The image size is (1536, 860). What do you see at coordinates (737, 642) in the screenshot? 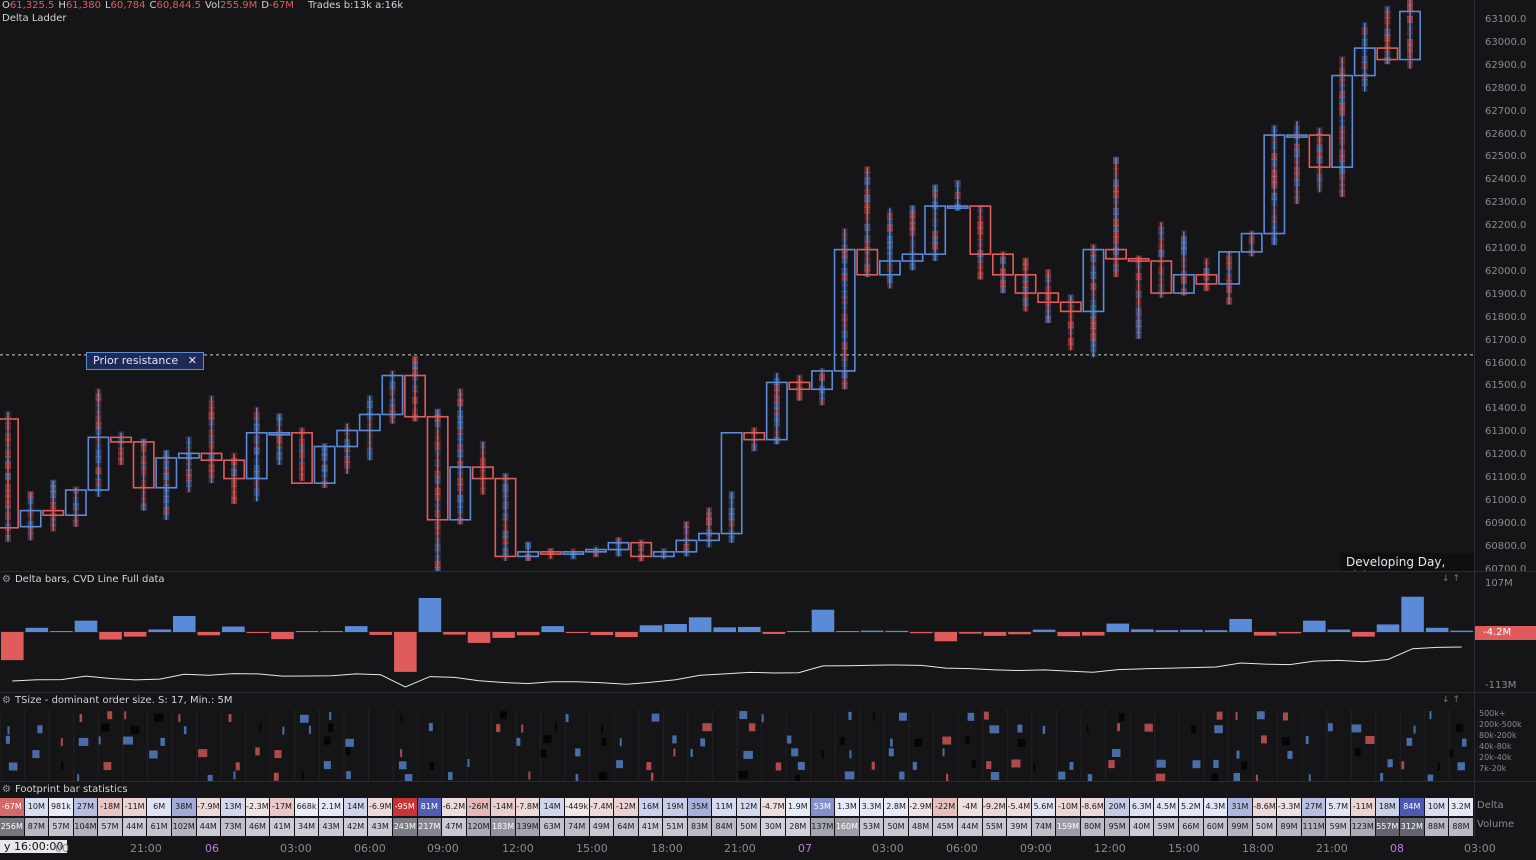
I see `delta-bars-chart` at bounding box center [737, 642].